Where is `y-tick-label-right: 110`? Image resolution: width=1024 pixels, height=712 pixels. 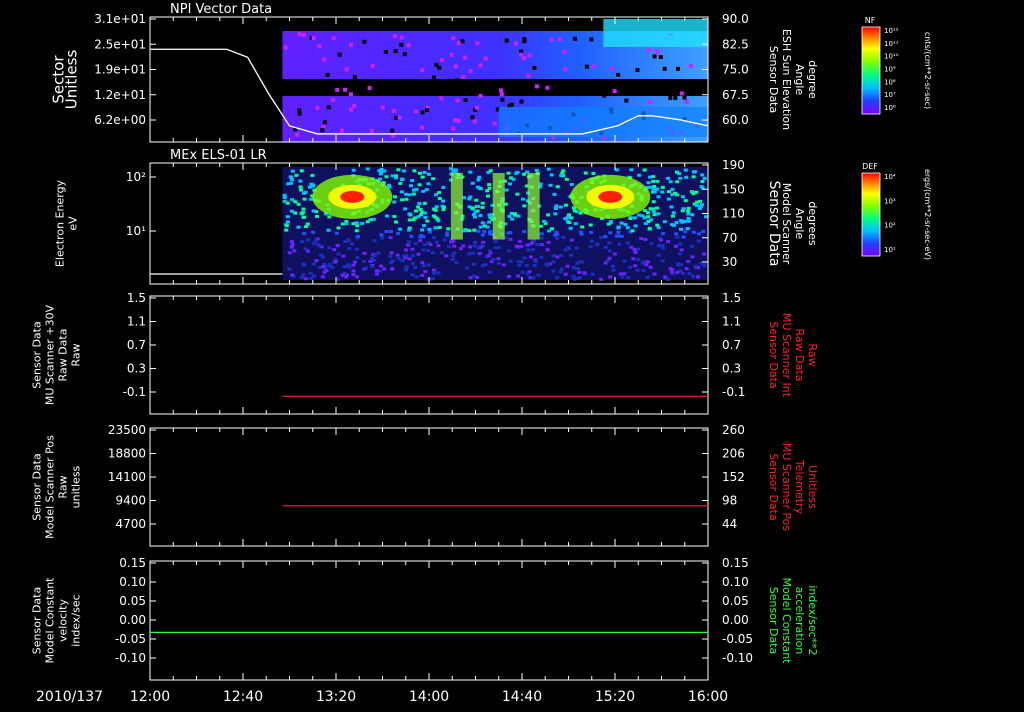
y-tick-label-right: 110 is located at coordinates (733, 214).